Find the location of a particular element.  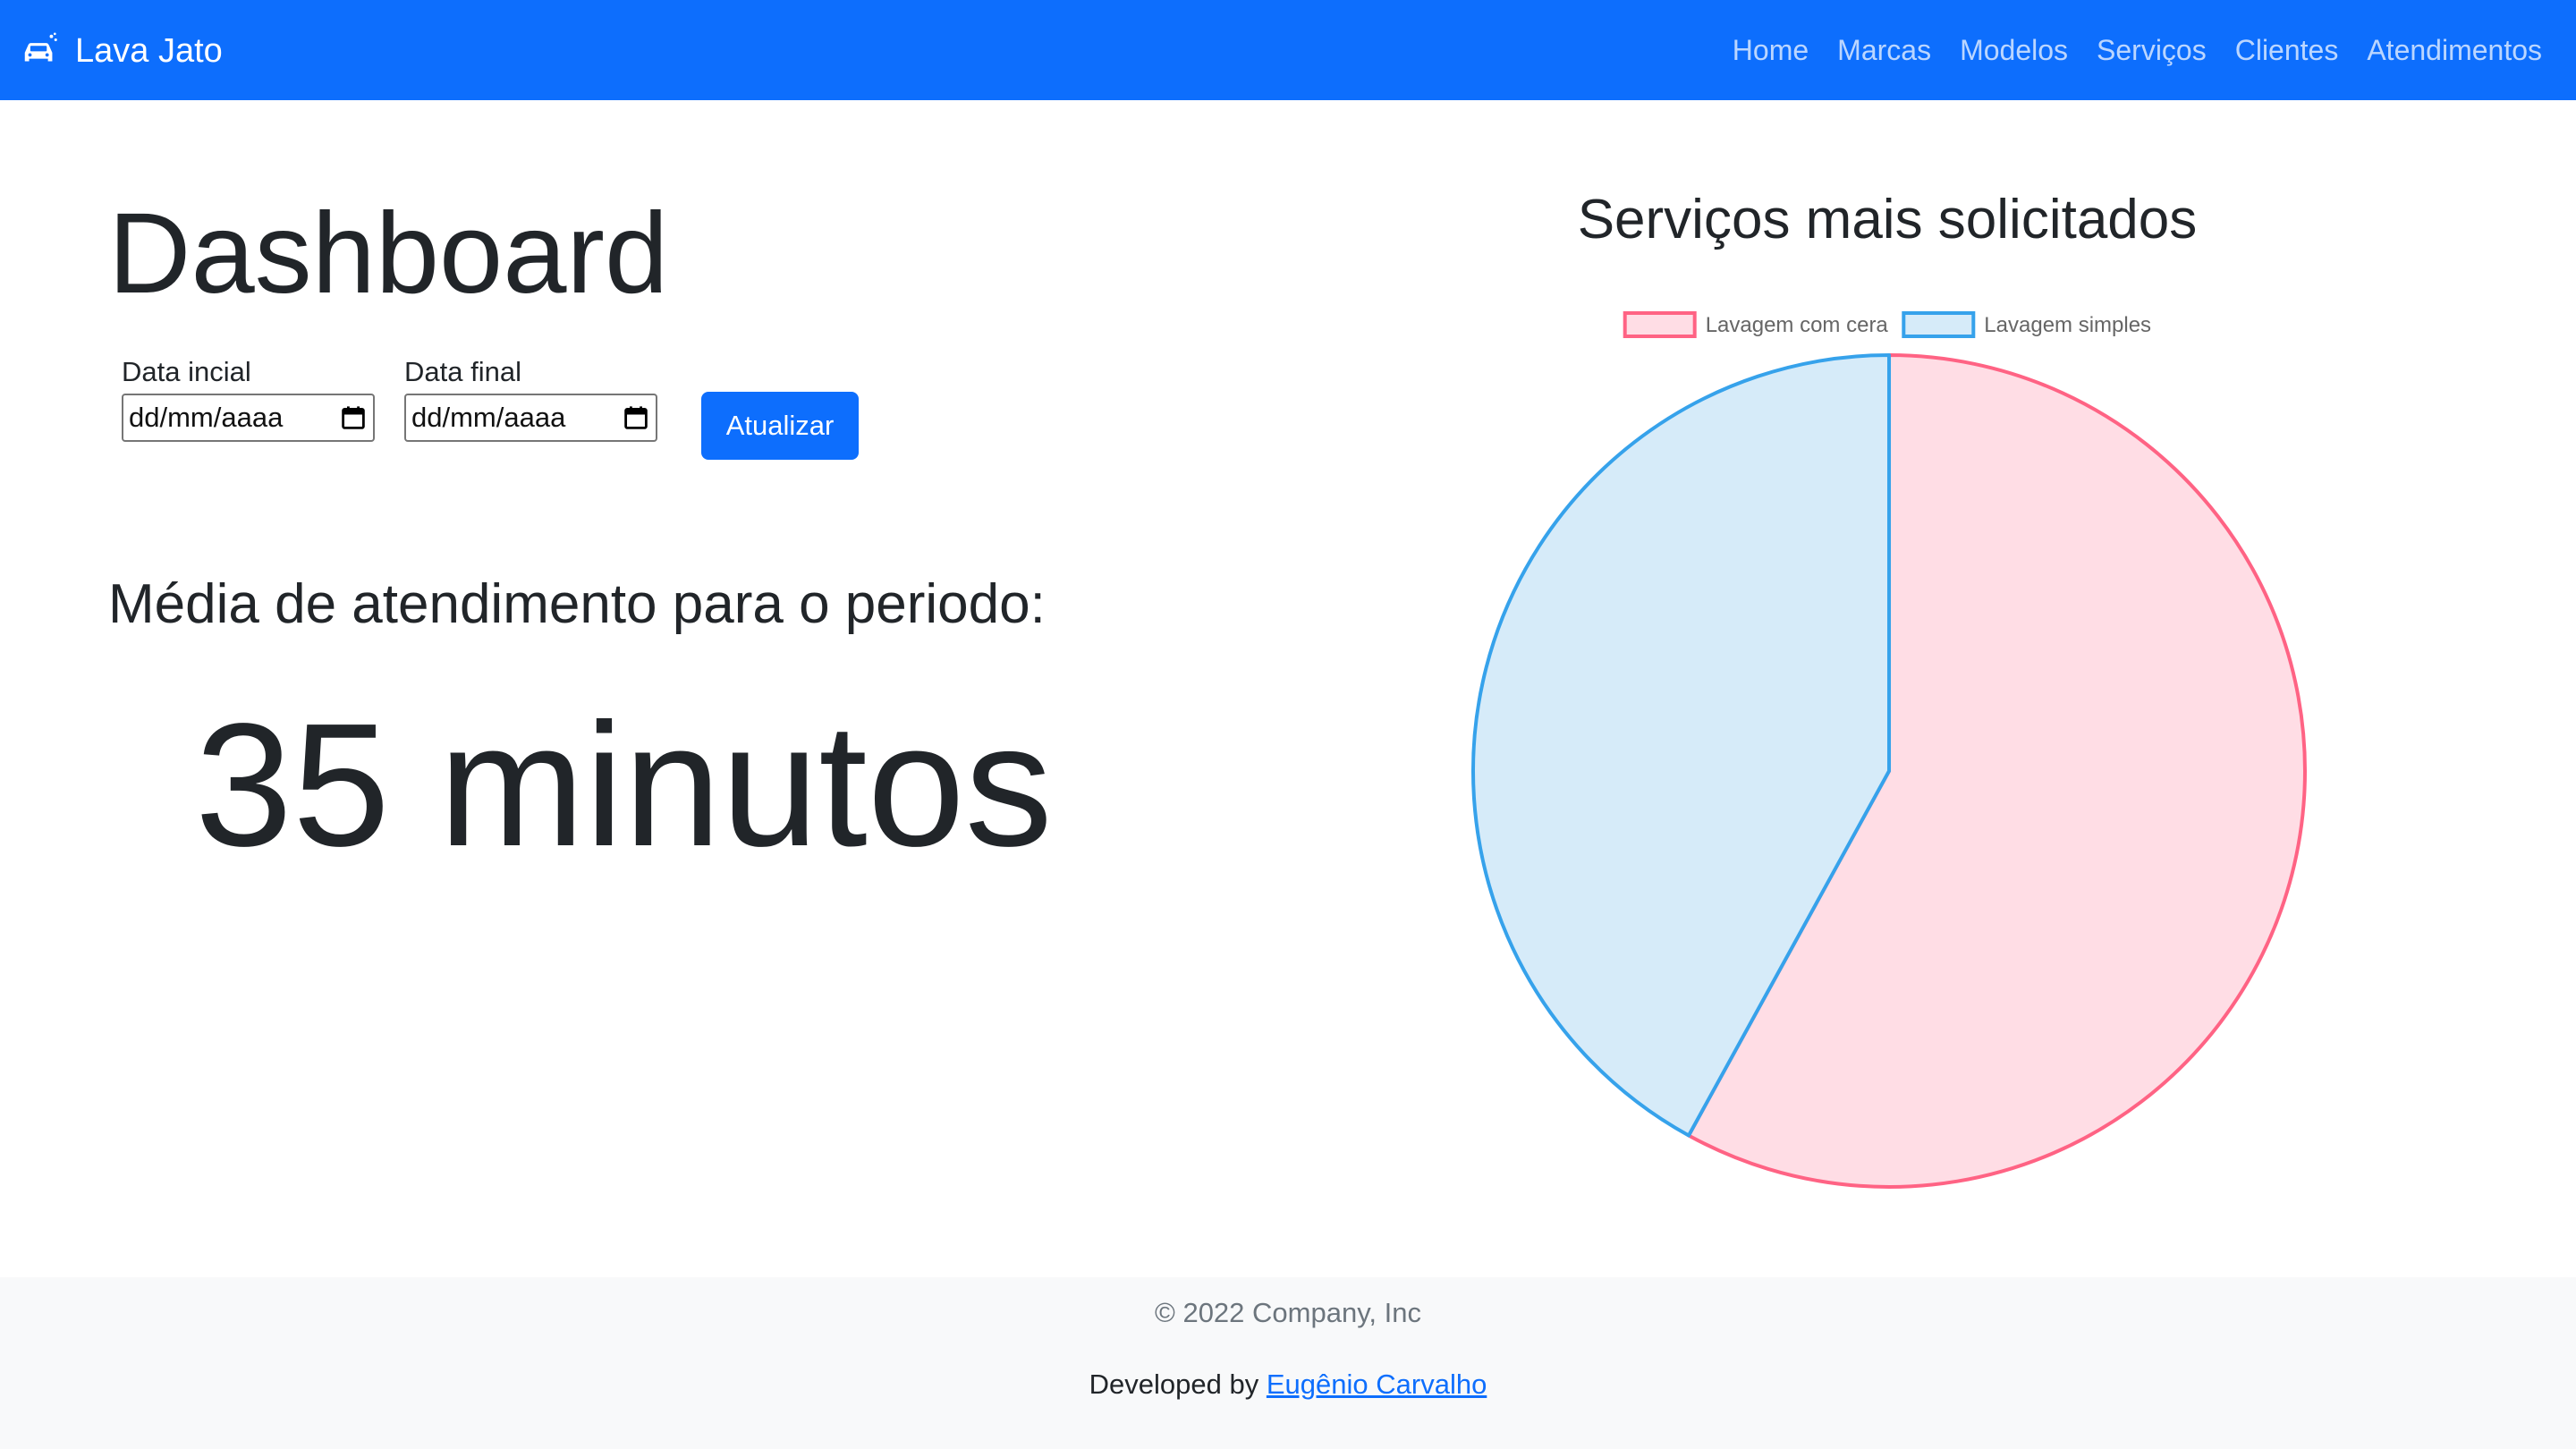

end-date-field: Data final dd/mm/aaaa is located at coordinates (530, 399).